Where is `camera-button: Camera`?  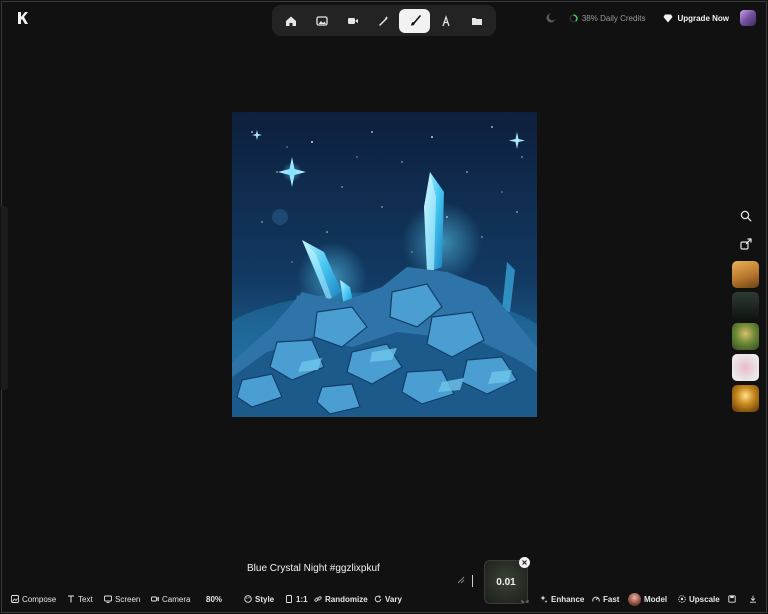 camera-button: Camera is located at coordinates (170, 599).